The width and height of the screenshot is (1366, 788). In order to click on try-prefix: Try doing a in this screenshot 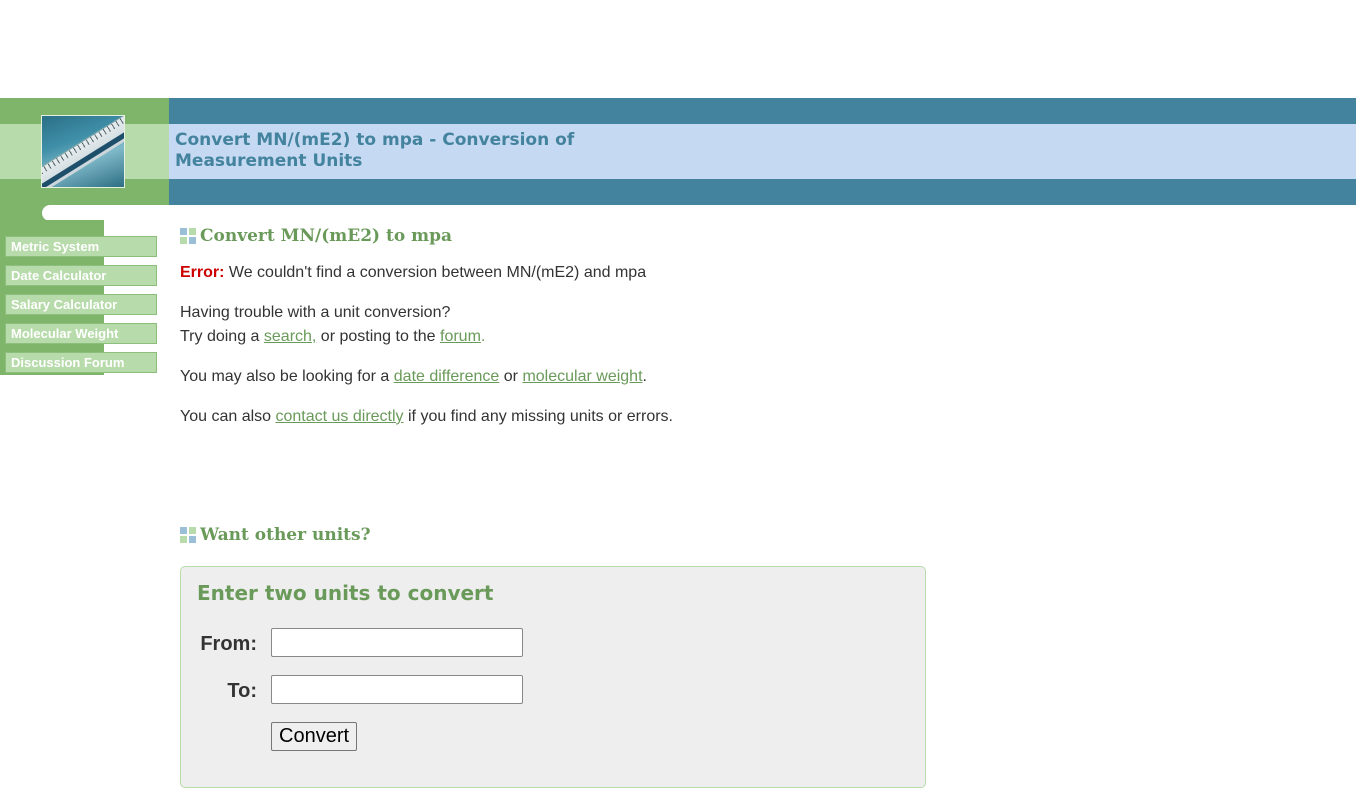, I will do `click(222, 336)`.